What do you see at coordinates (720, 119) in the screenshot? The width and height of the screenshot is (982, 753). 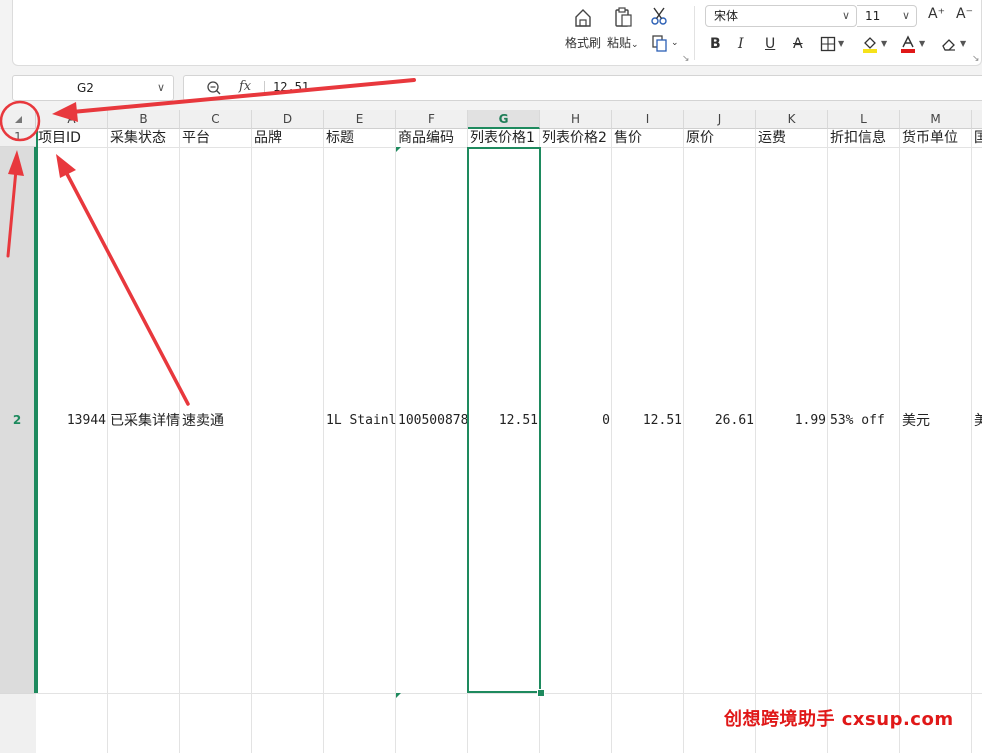 I see `column-header-j: J` at bounding box center [720, 119].